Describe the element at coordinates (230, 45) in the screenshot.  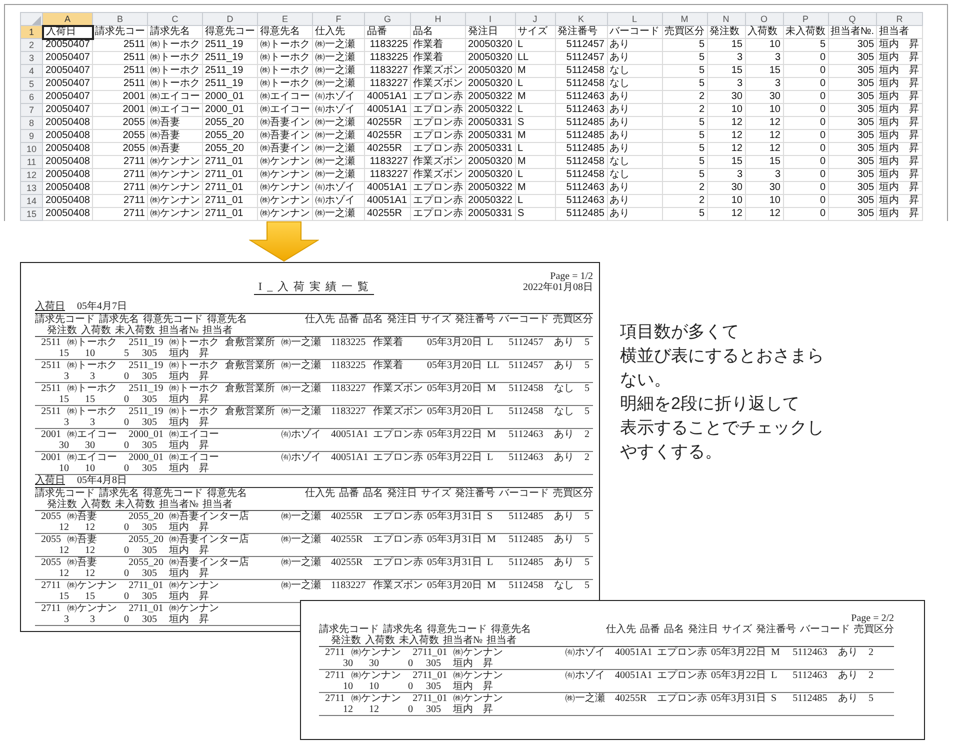
I see `sheet-cell: 2511_19` at that location.